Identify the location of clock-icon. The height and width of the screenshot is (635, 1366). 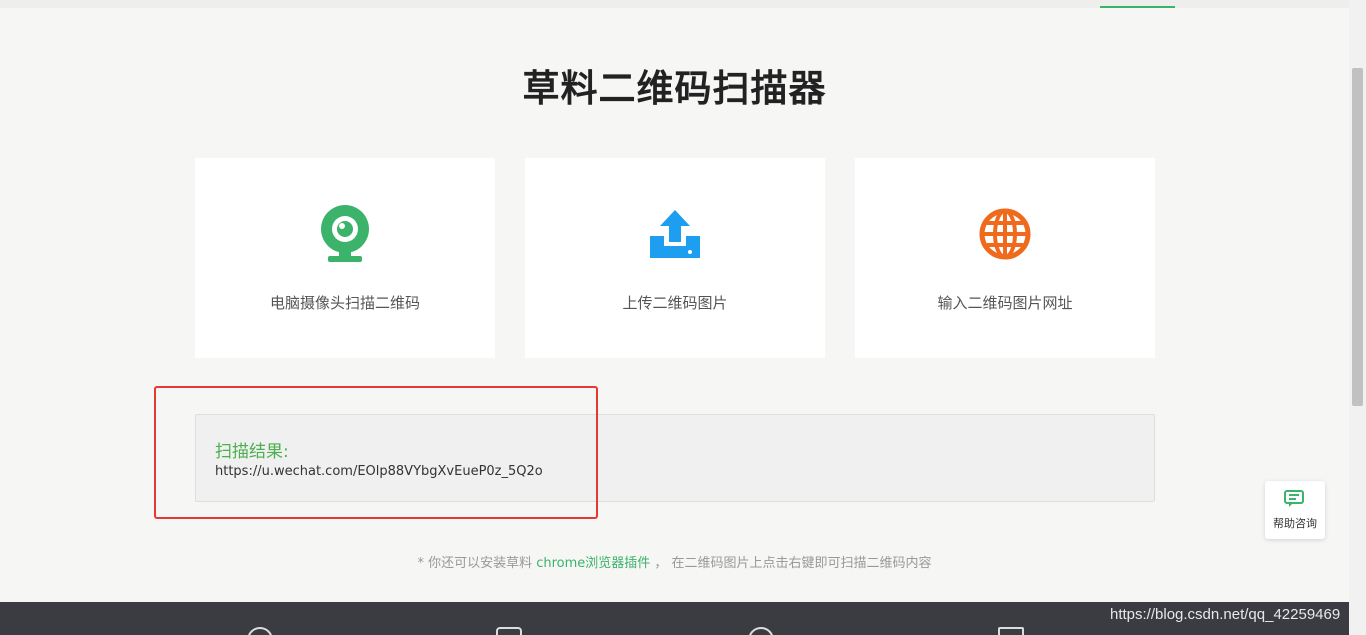
(260, 631).